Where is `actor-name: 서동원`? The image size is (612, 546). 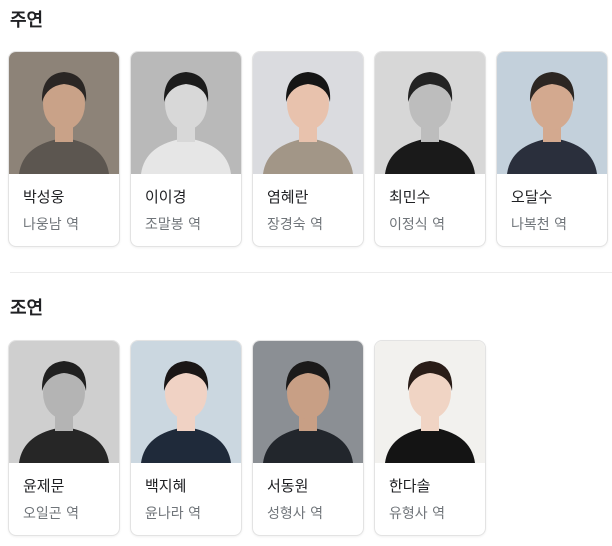 actor-name: 서동원 is located at coordinates (288, 486).